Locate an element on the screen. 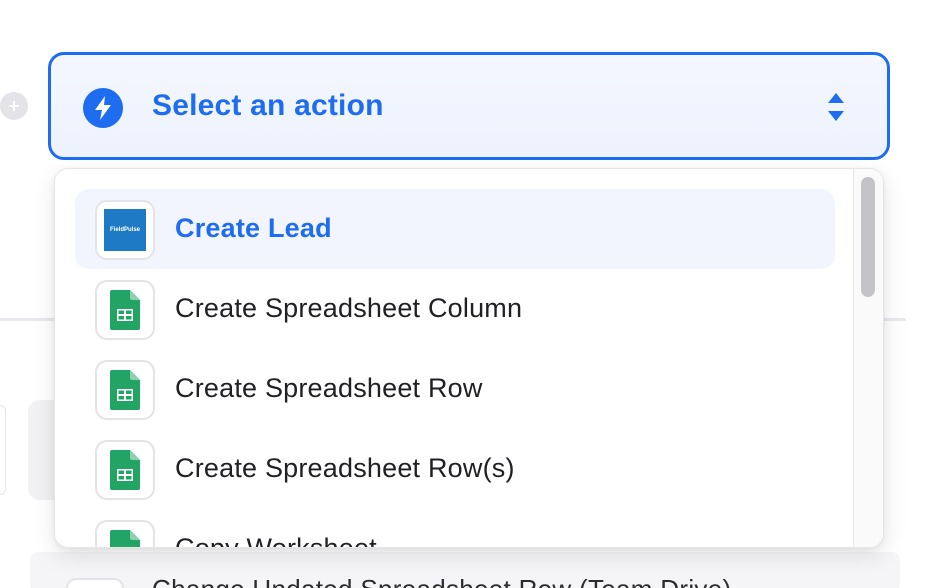  option-create-spreadsheet-column: Create Spreadsheet Column is located at coordinates (455, 309).